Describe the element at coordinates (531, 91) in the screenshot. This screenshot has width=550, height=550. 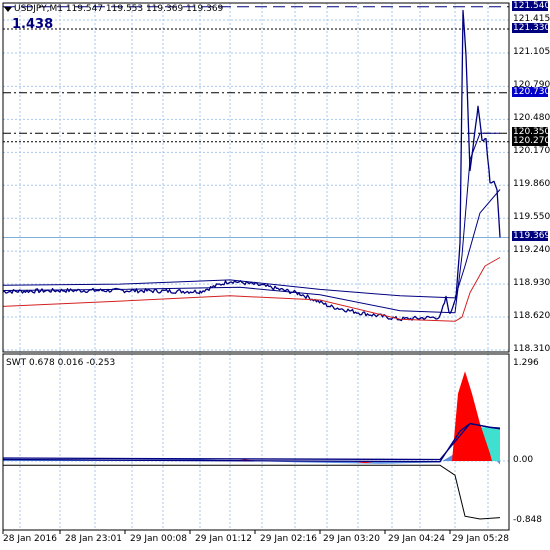
I see `price-marker-label: 120.730` at that location.